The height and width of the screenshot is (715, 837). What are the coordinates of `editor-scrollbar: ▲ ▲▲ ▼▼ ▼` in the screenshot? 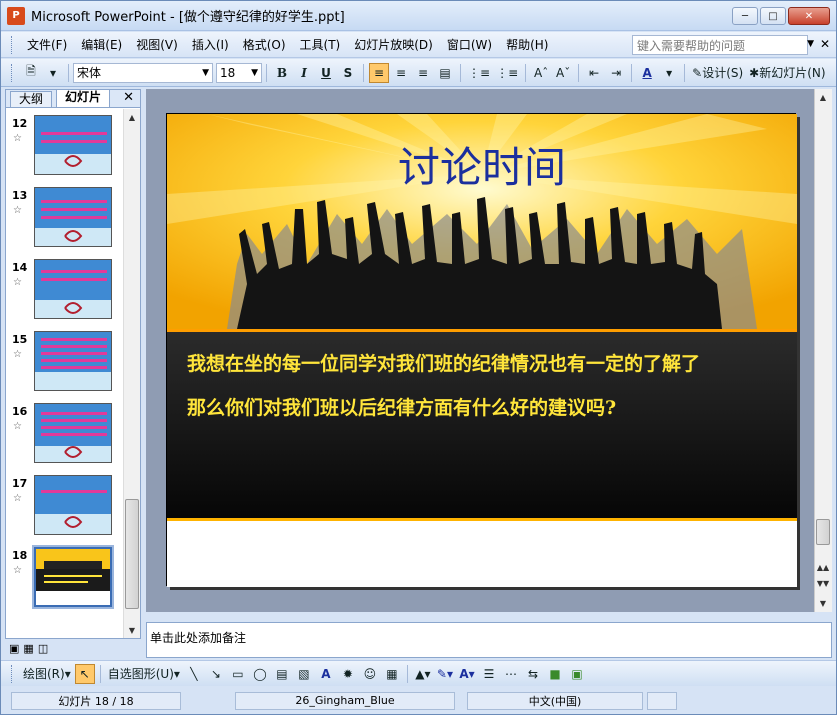 It's located at (823, 350).